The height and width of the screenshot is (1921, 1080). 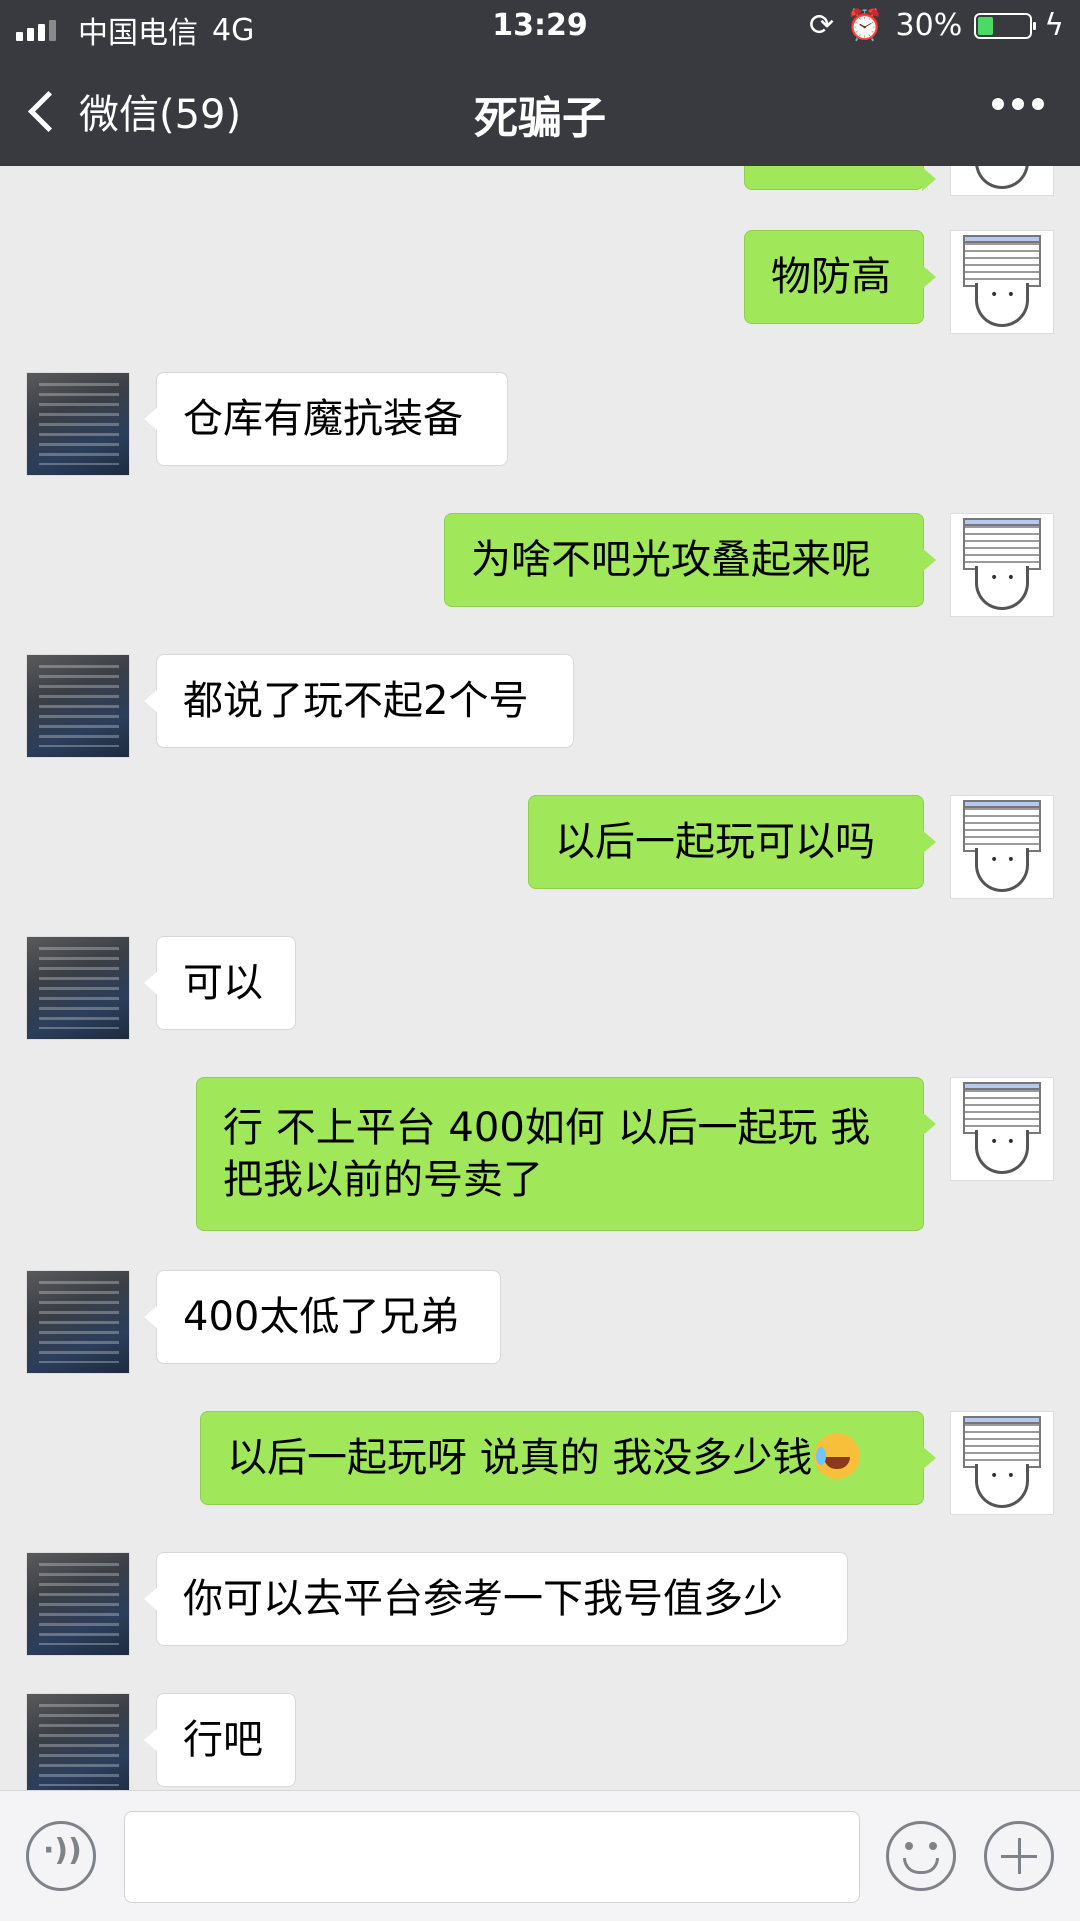 I want to click on battery-icon, so click(x=1005, y=25).